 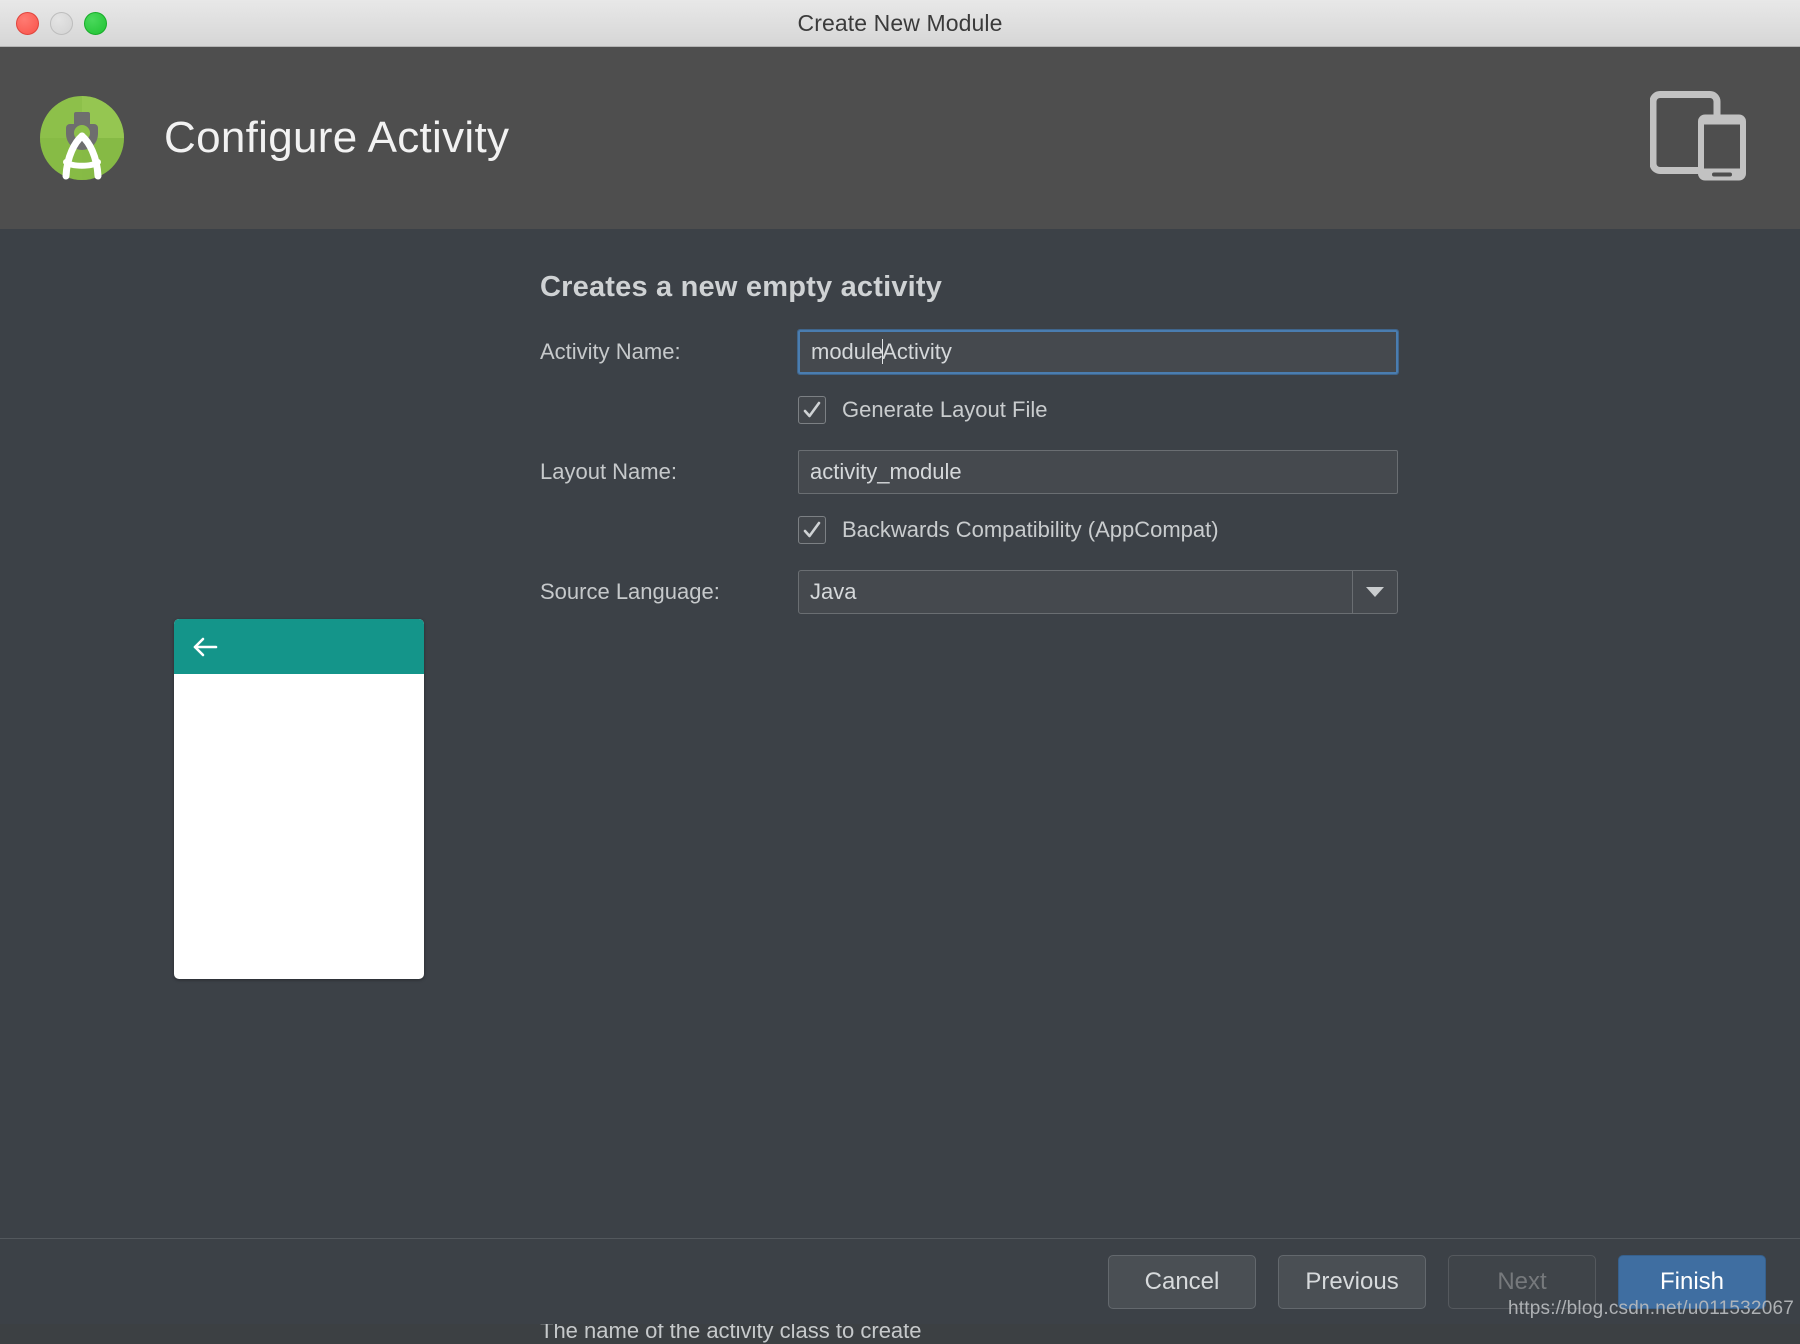 I want to click on activity-name-input: moduleActivity, so click(x=1098, y=352).